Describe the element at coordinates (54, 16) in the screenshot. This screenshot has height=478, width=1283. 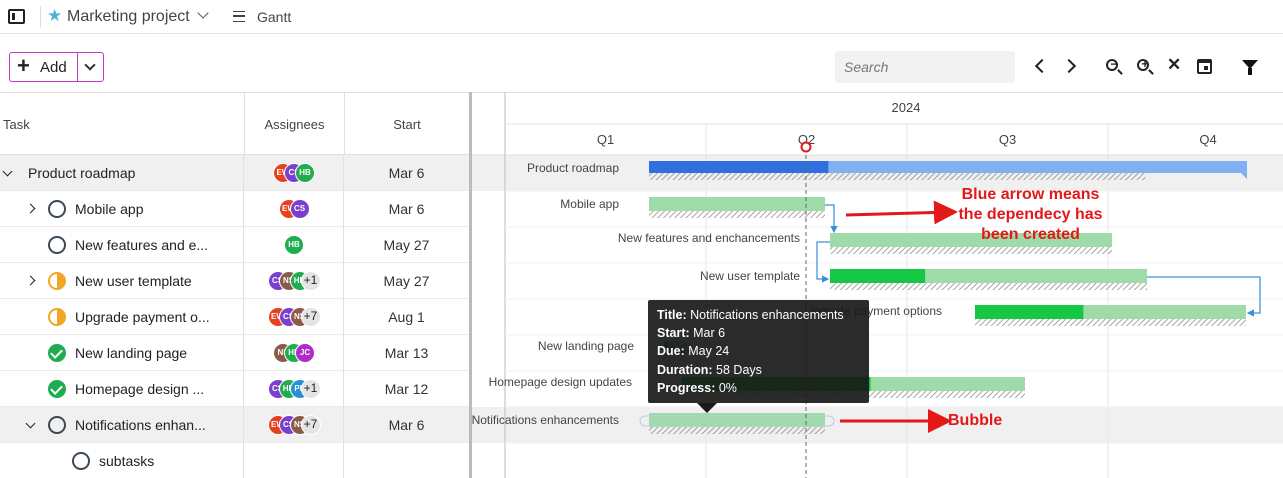
I see `star-icon: ★` at that location.